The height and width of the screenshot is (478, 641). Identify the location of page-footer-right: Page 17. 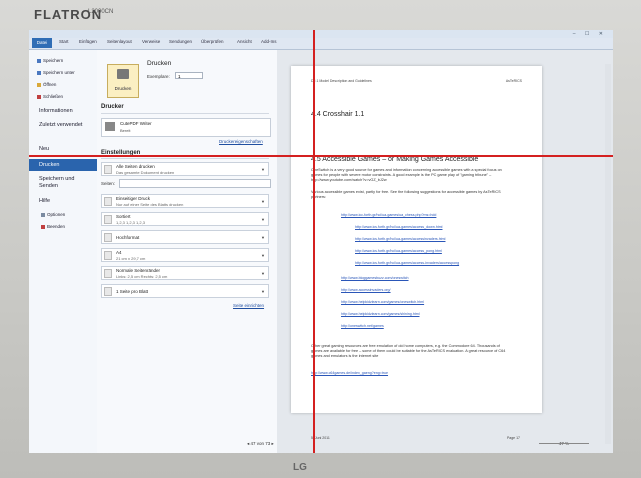
(513, 438).